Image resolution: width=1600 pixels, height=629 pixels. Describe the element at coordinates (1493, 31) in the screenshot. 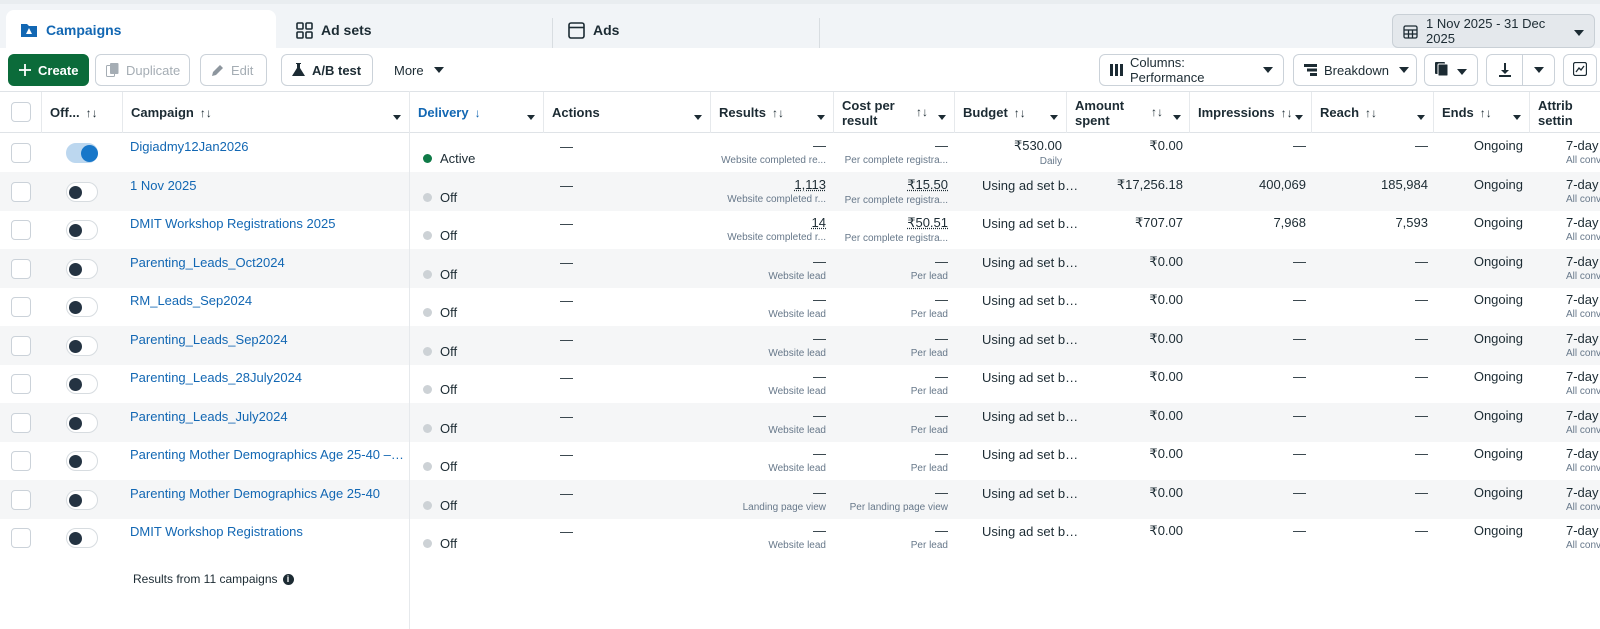

I see `date-range-picker: 1 Nov 2025 - 31 Dec 2025` at that location.